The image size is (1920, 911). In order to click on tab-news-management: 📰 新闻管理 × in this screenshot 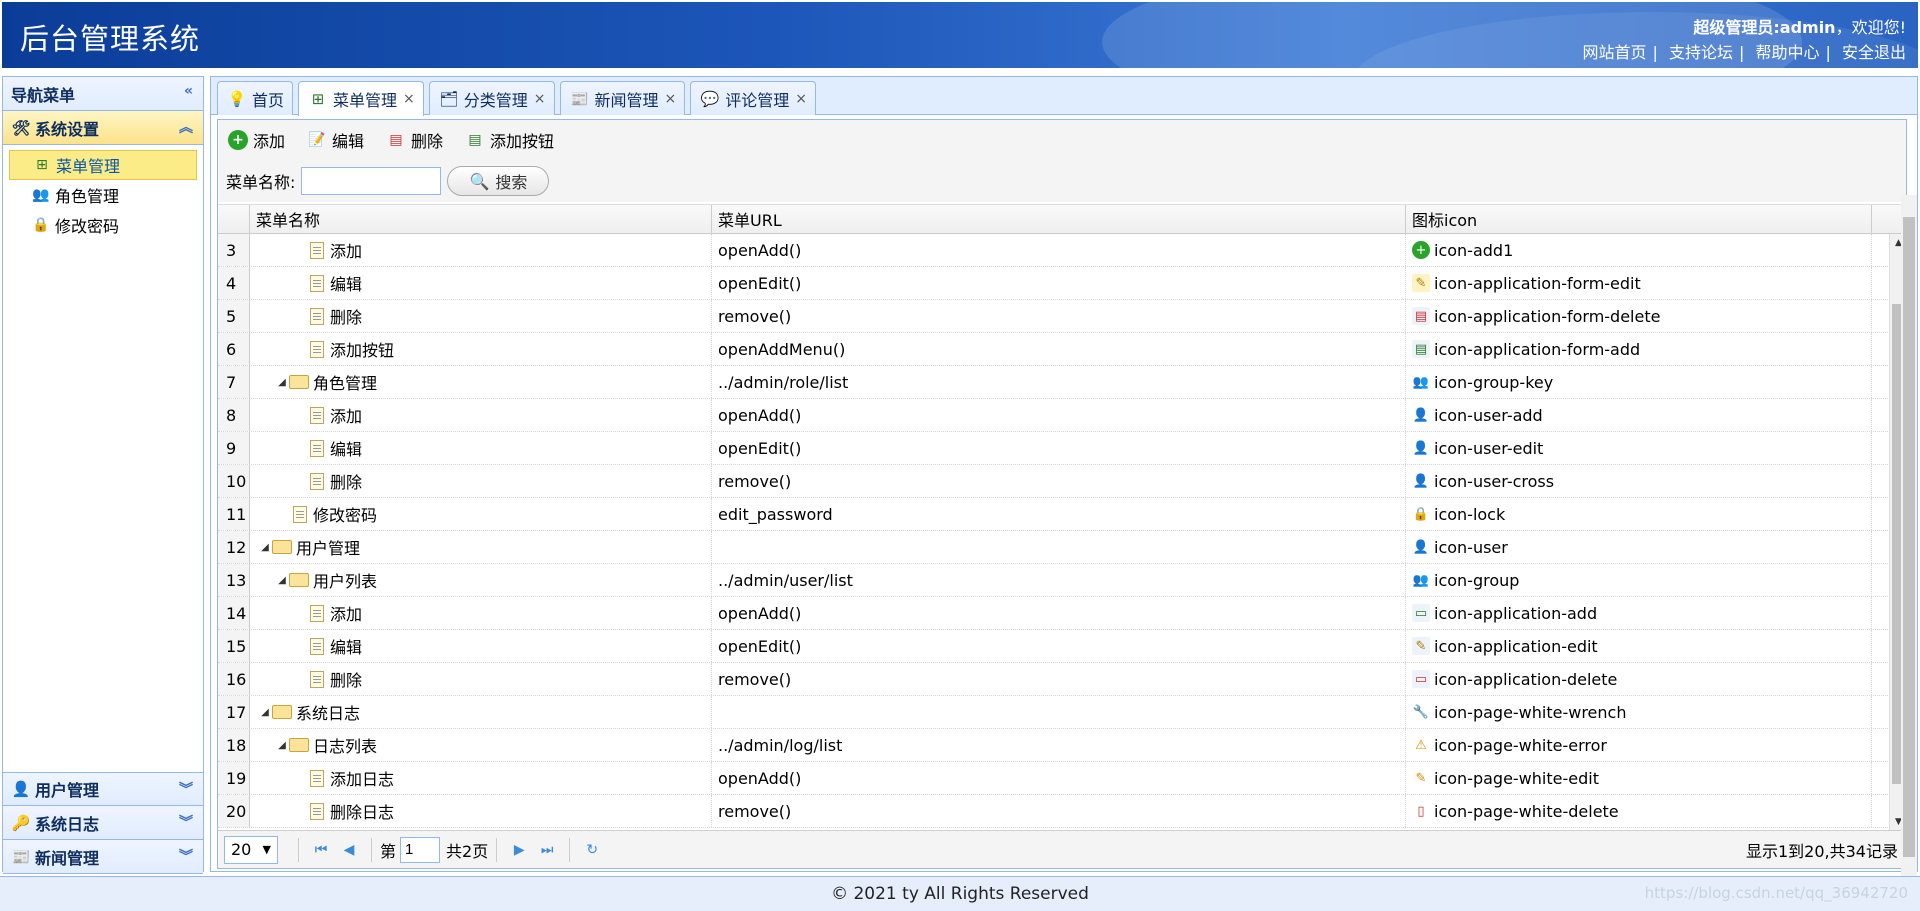, I will do `click(622, 98)`.